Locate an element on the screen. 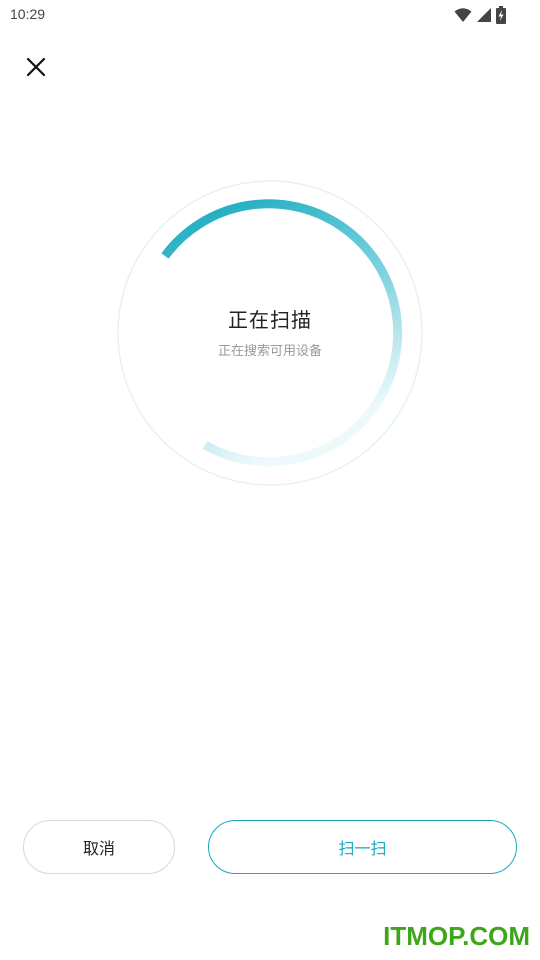  close-button is located at coordinates (36, 67).